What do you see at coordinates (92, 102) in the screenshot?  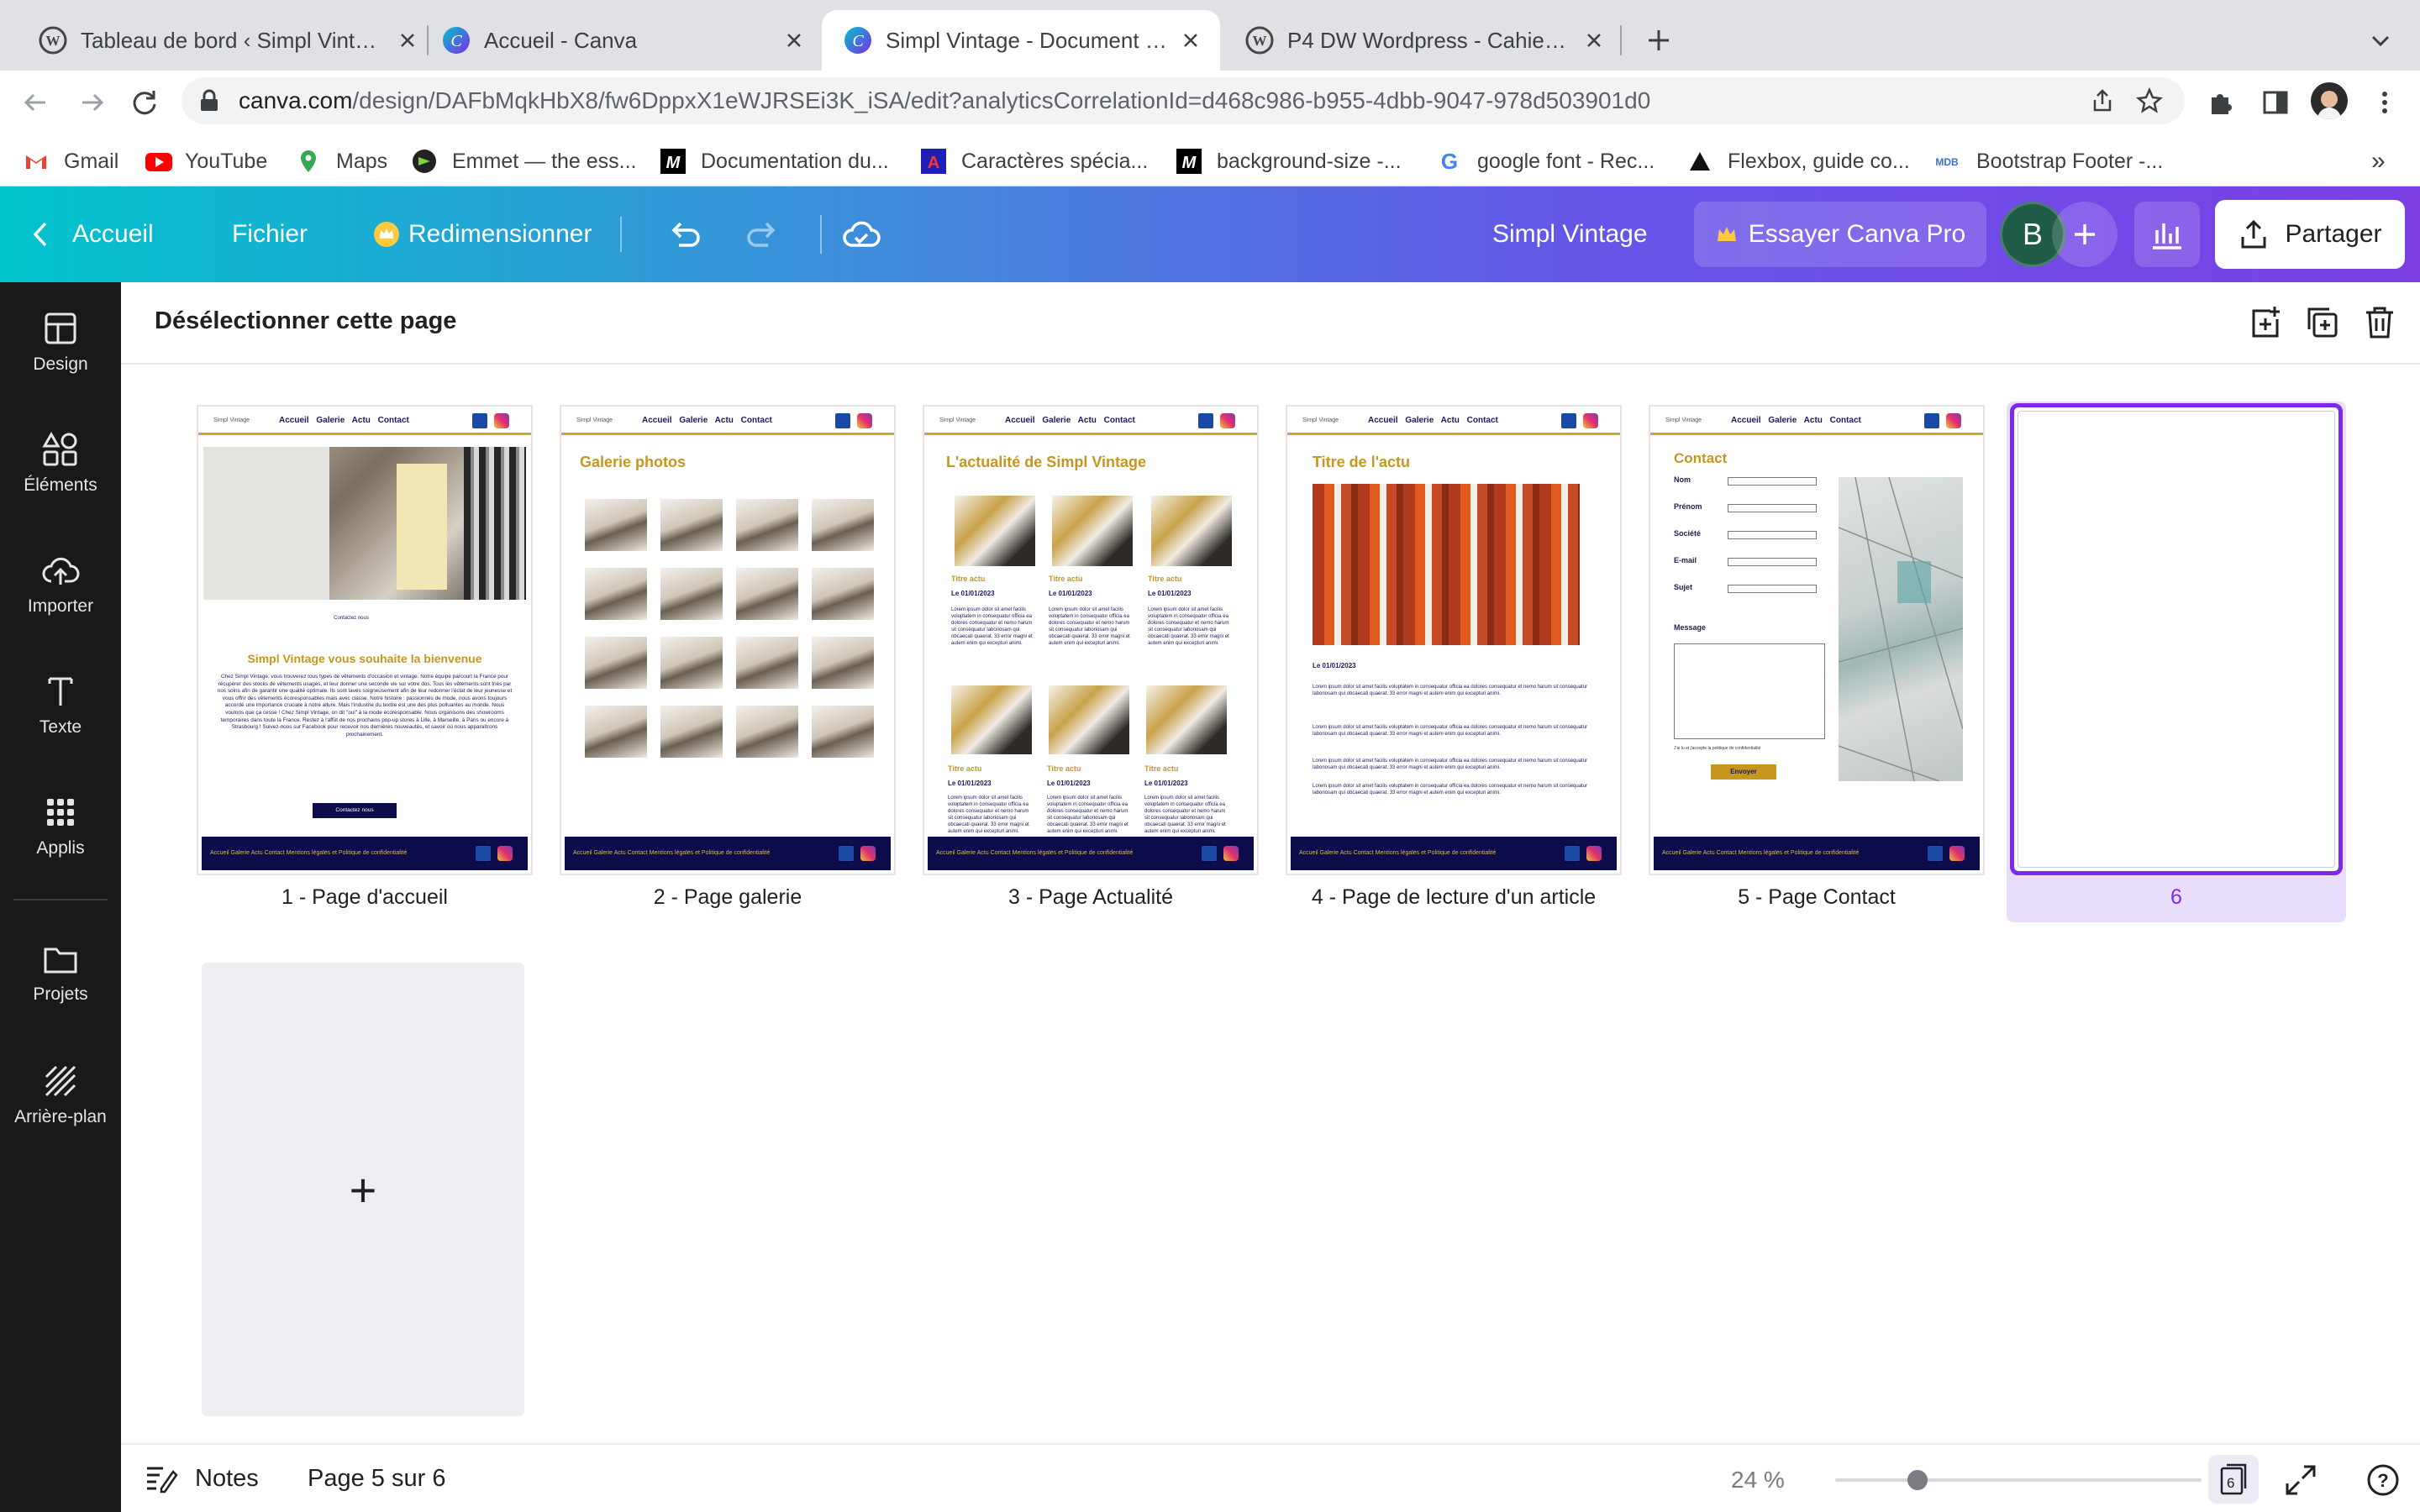 I see `forward-arrow-icon` at bounding box center [92, 102].